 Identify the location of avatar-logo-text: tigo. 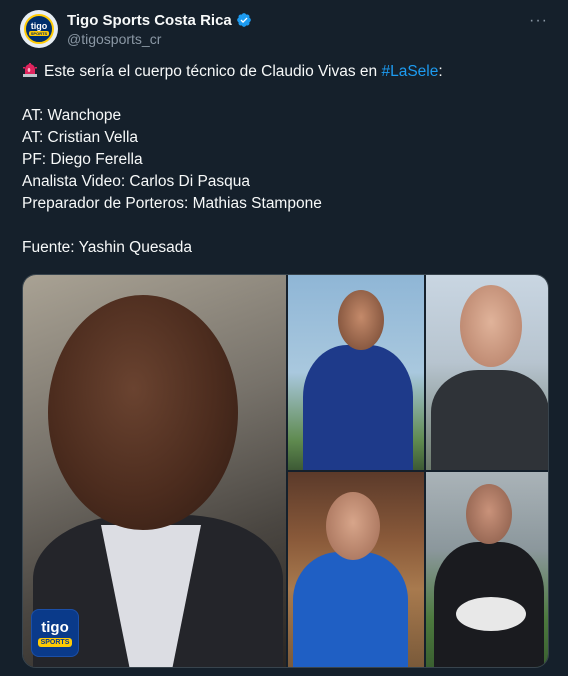
(39, 26).